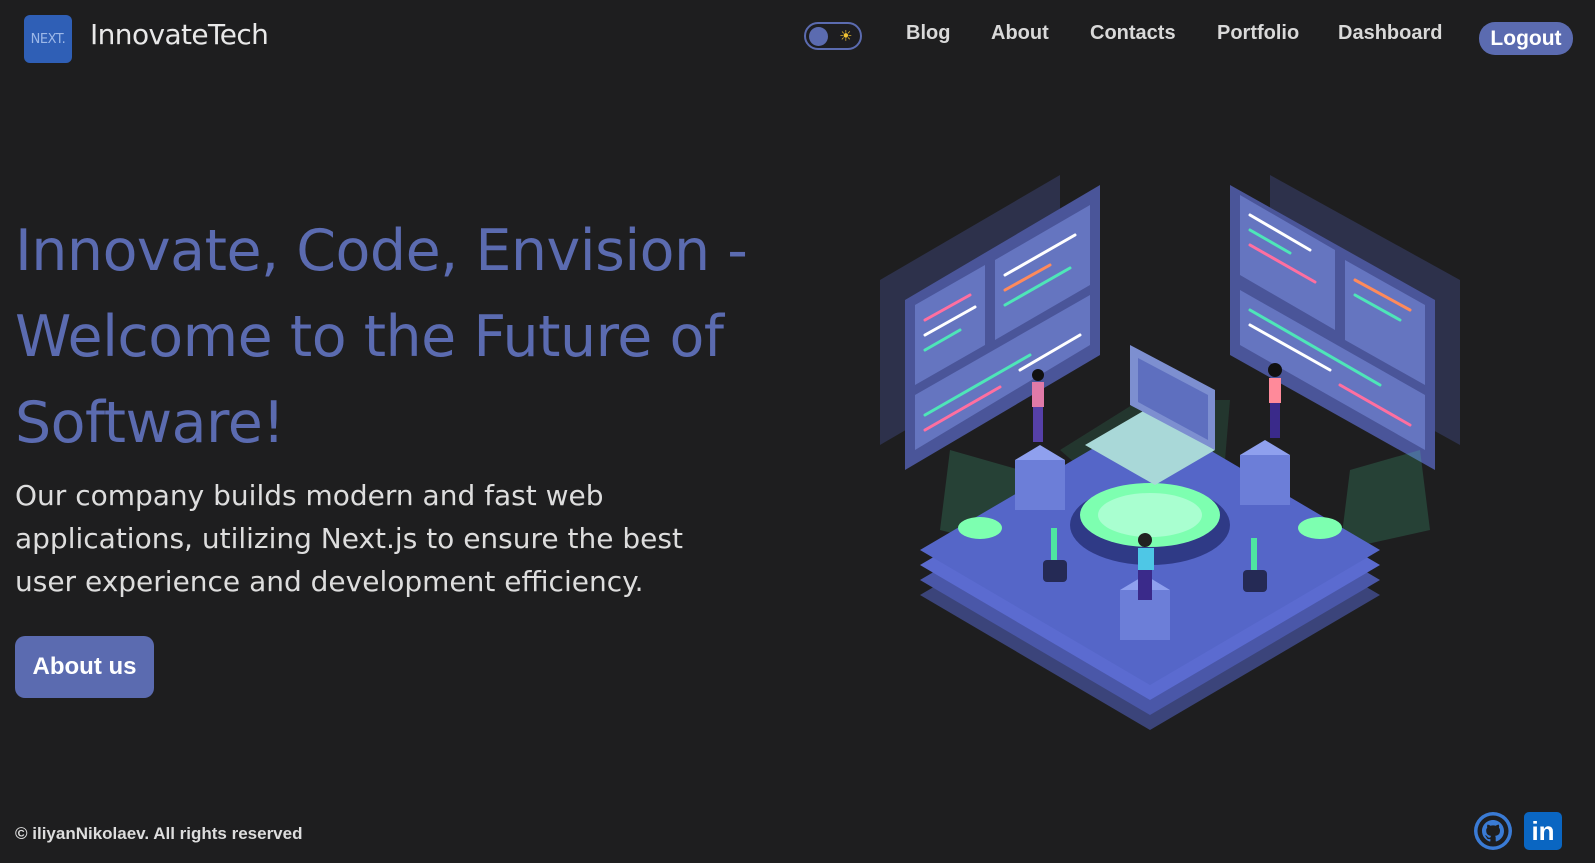 This screenshot has width=1595, height=863. What do you see at coordinates (1020, 33) in the screenshot?
I see `nav-about: About` at bounding box center [1020, 33].